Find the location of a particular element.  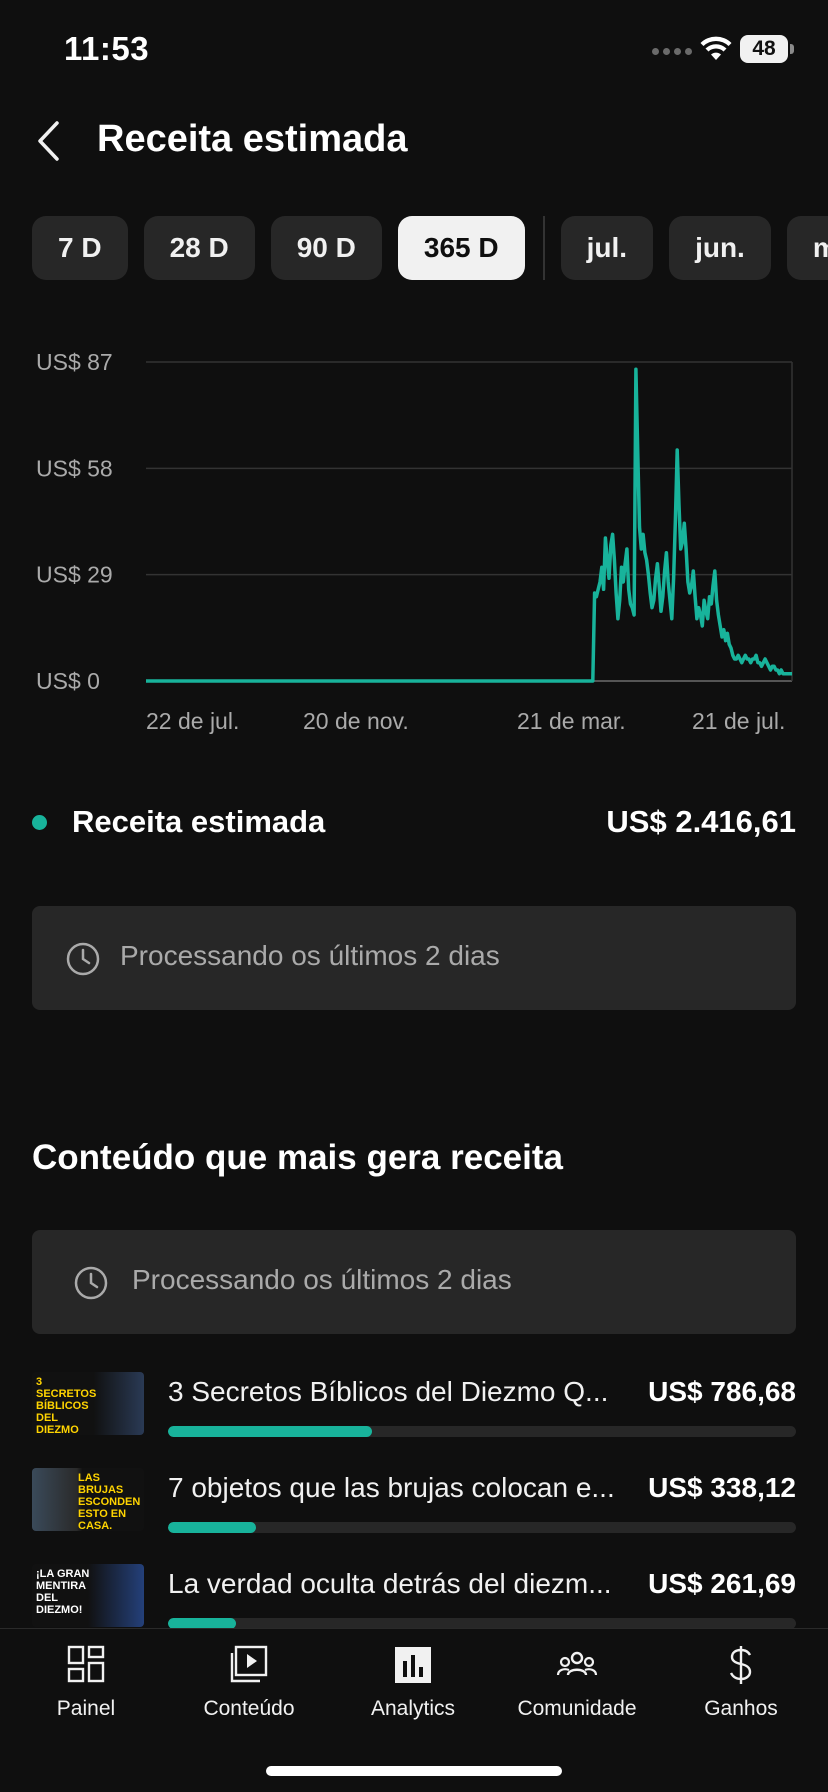

y-tick-label: US$ 0 is located at coordinates (68, 681).